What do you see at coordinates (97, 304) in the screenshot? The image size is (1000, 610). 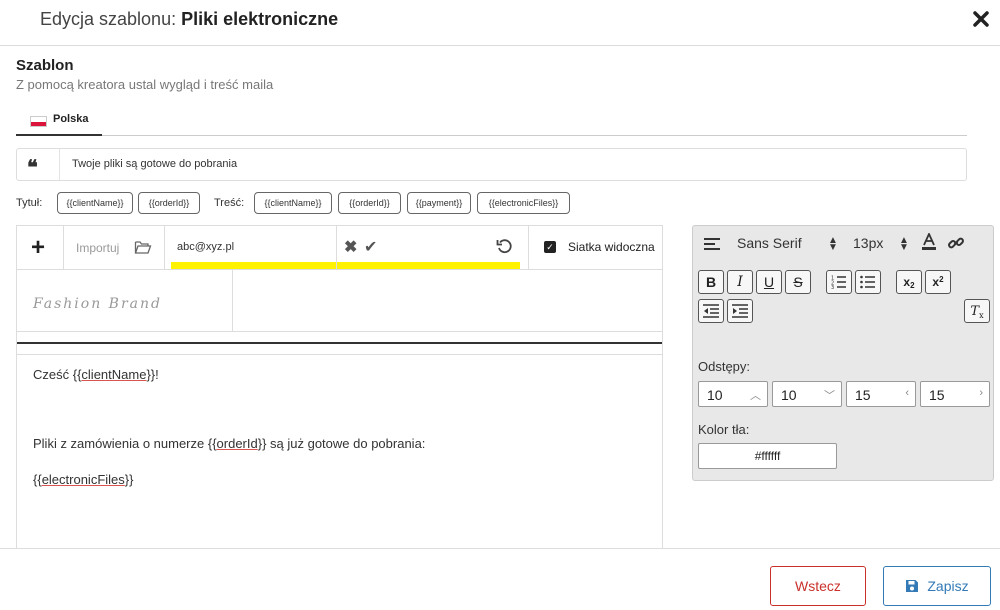 I see `brand-logo: Fashion Brand` at bounding box center [97, 304].